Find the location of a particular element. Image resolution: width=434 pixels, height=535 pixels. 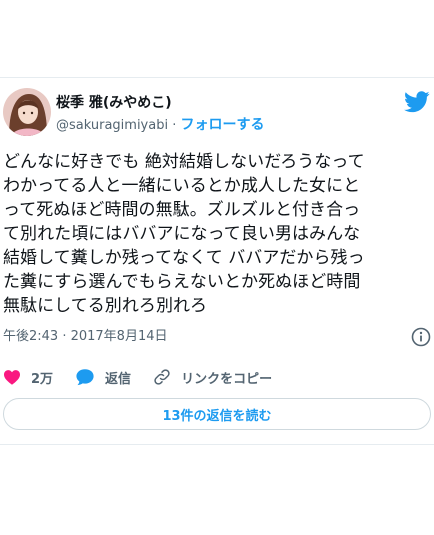

link-icon is located at coordinates (162, 377).